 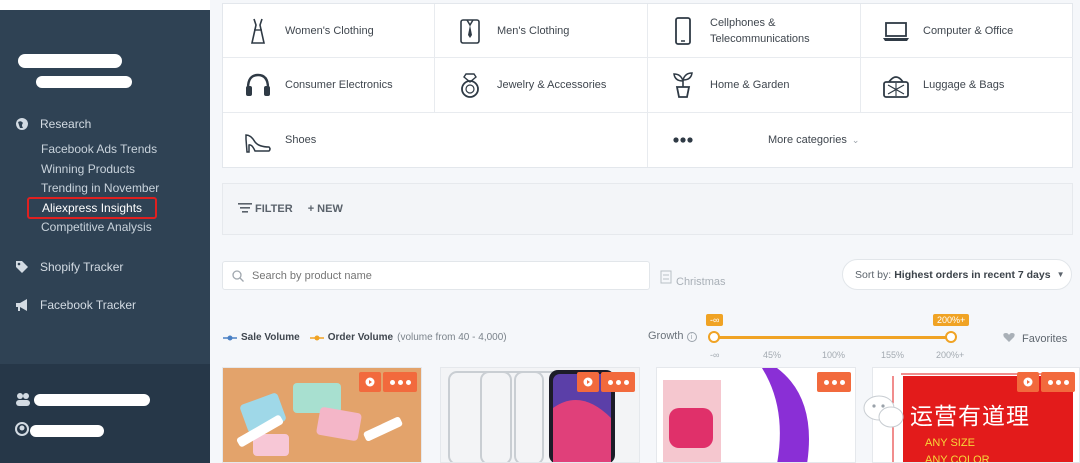 I want to click on growth-max-handle, so click(x=951, y=337).